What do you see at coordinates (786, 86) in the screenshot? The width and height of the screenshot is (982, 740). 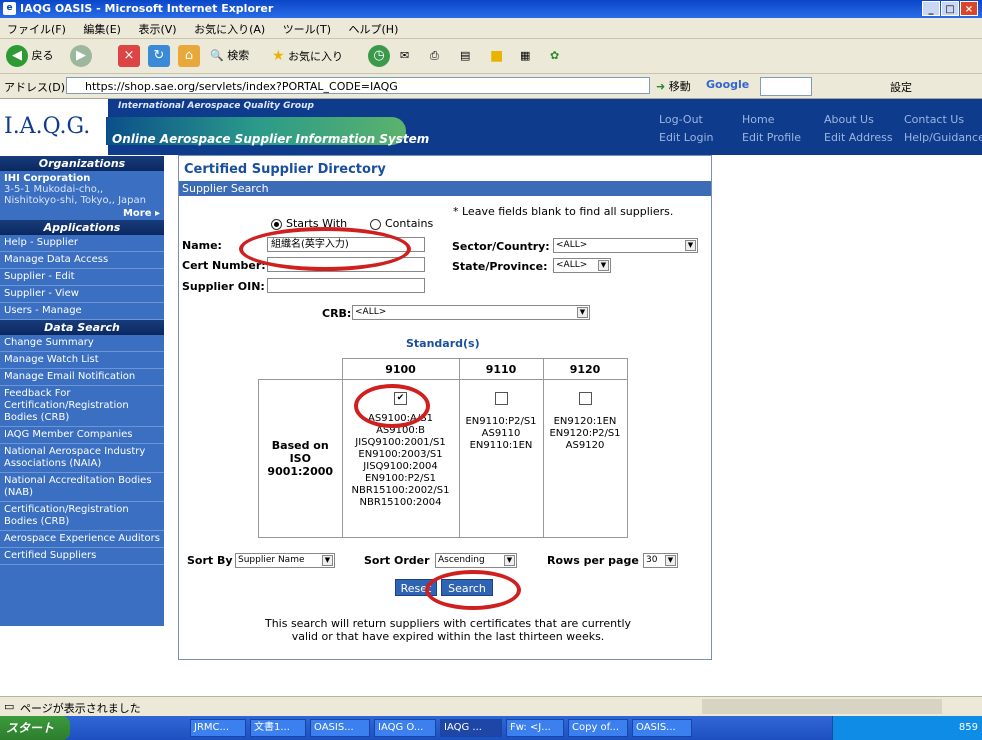 I see `google-search-input` at bounding box center [786, 86].